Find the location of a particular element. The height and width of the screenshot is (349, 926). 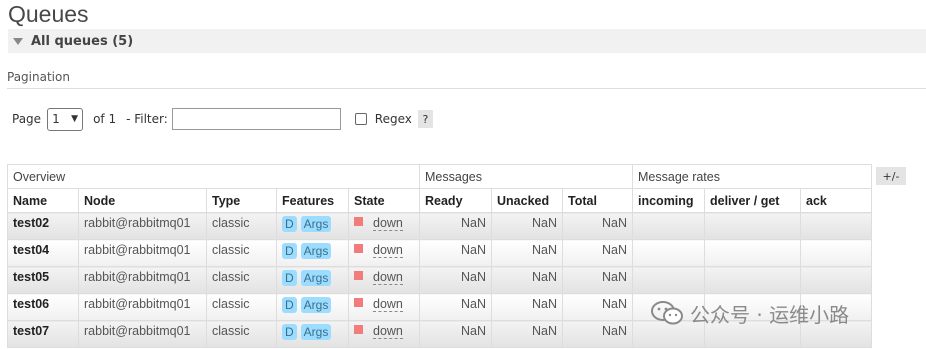

help-button: ? is located at coordinates (425, 119).